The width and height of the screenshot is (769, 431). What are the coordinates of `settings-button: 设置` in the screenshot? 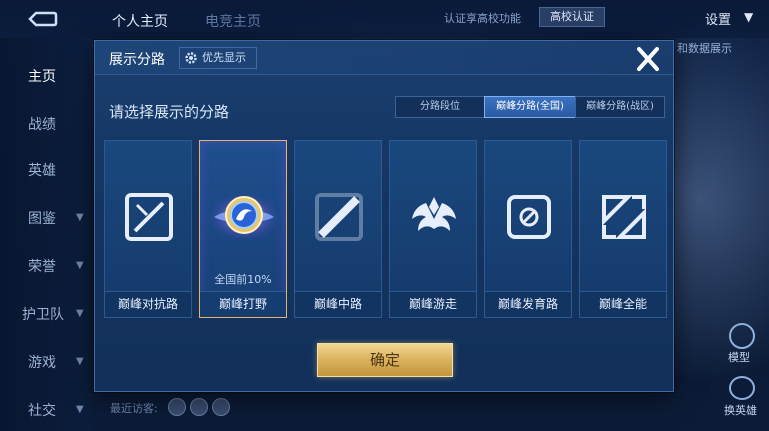 It's located at (718, 18).